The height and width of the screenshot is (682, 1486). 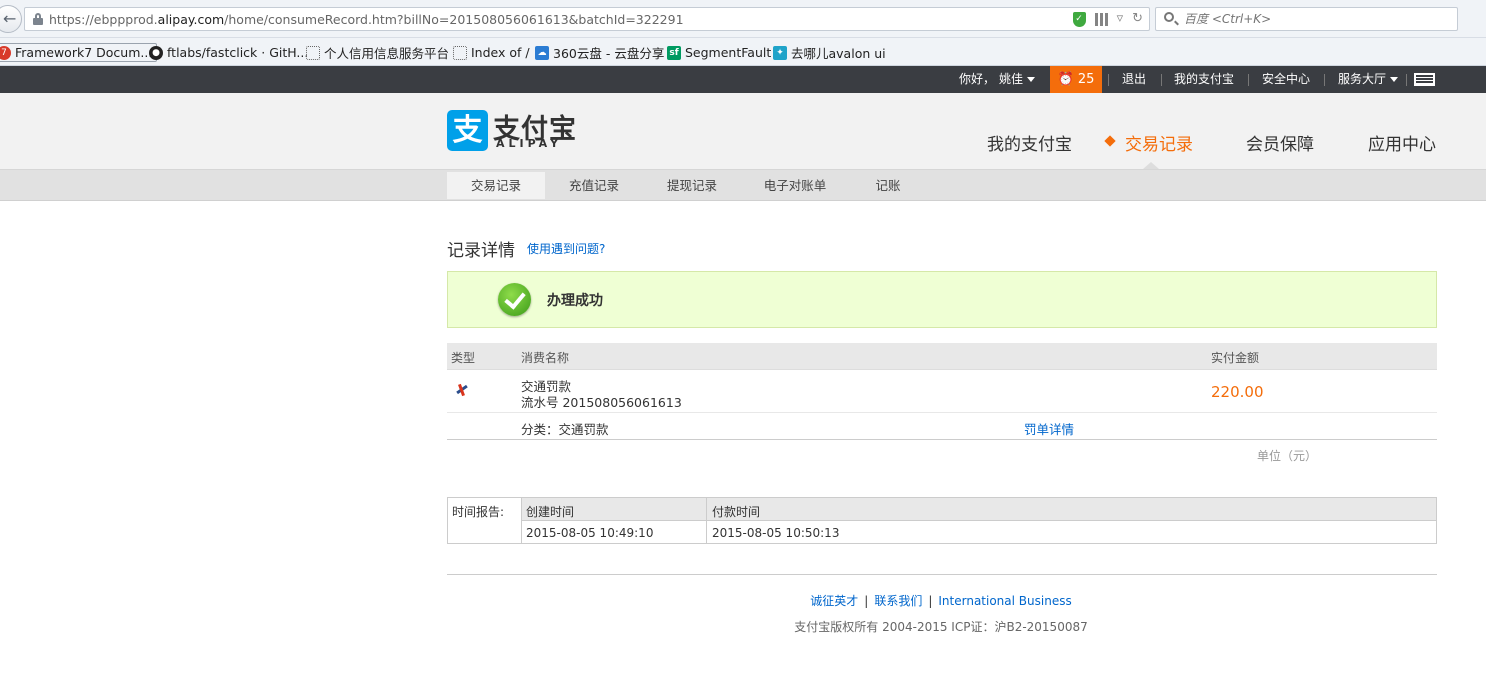 What do you see at coordinates (942, 356) in the screenshot?
I see `record-table-header: 类型 消费名称 实付金额` at bounding box center [942, 356].